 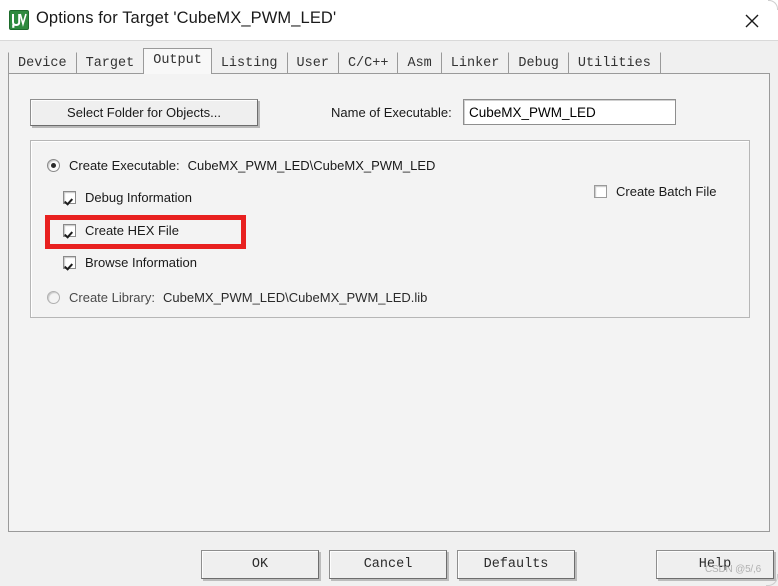 I want to click on tab-user: User, so click(x=312, y=63).